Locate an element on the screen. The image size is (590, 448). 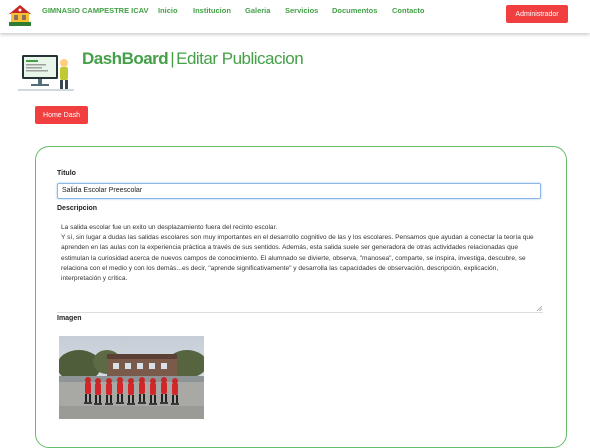
nav-link-servicios: Servicios is located at coordinates (301, 10).